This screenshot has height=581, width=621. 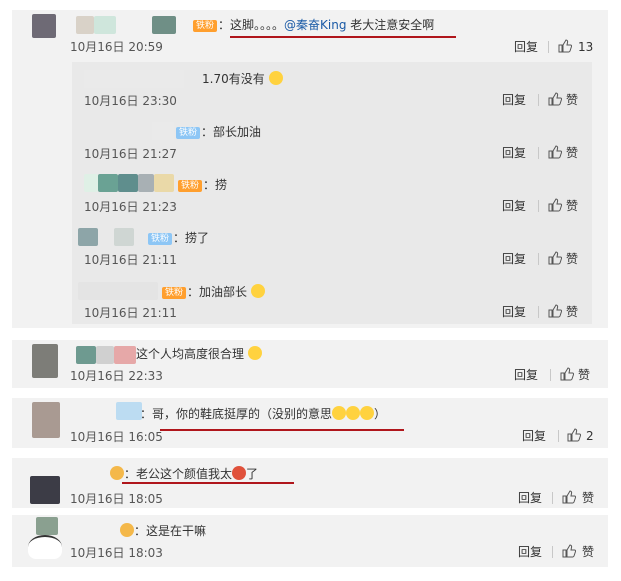 What do you see at coordinates (178, 238) in the screenshot?
I see `reply-text: 铁粉 ：捞了` at bounding box center [178, 238].